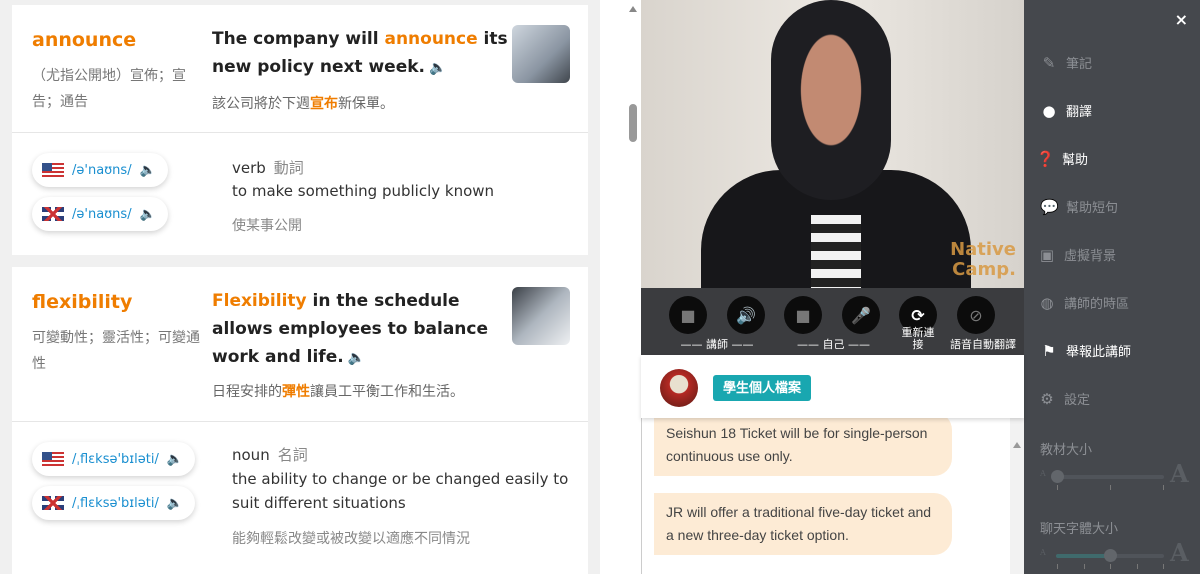 This screenshot has height=576, width=1200. Describe the element at coordinates (1085, 351) in the screenshot. I see `sidebar-item-report-teacher: ⚑ 舉報此講師` at that location.